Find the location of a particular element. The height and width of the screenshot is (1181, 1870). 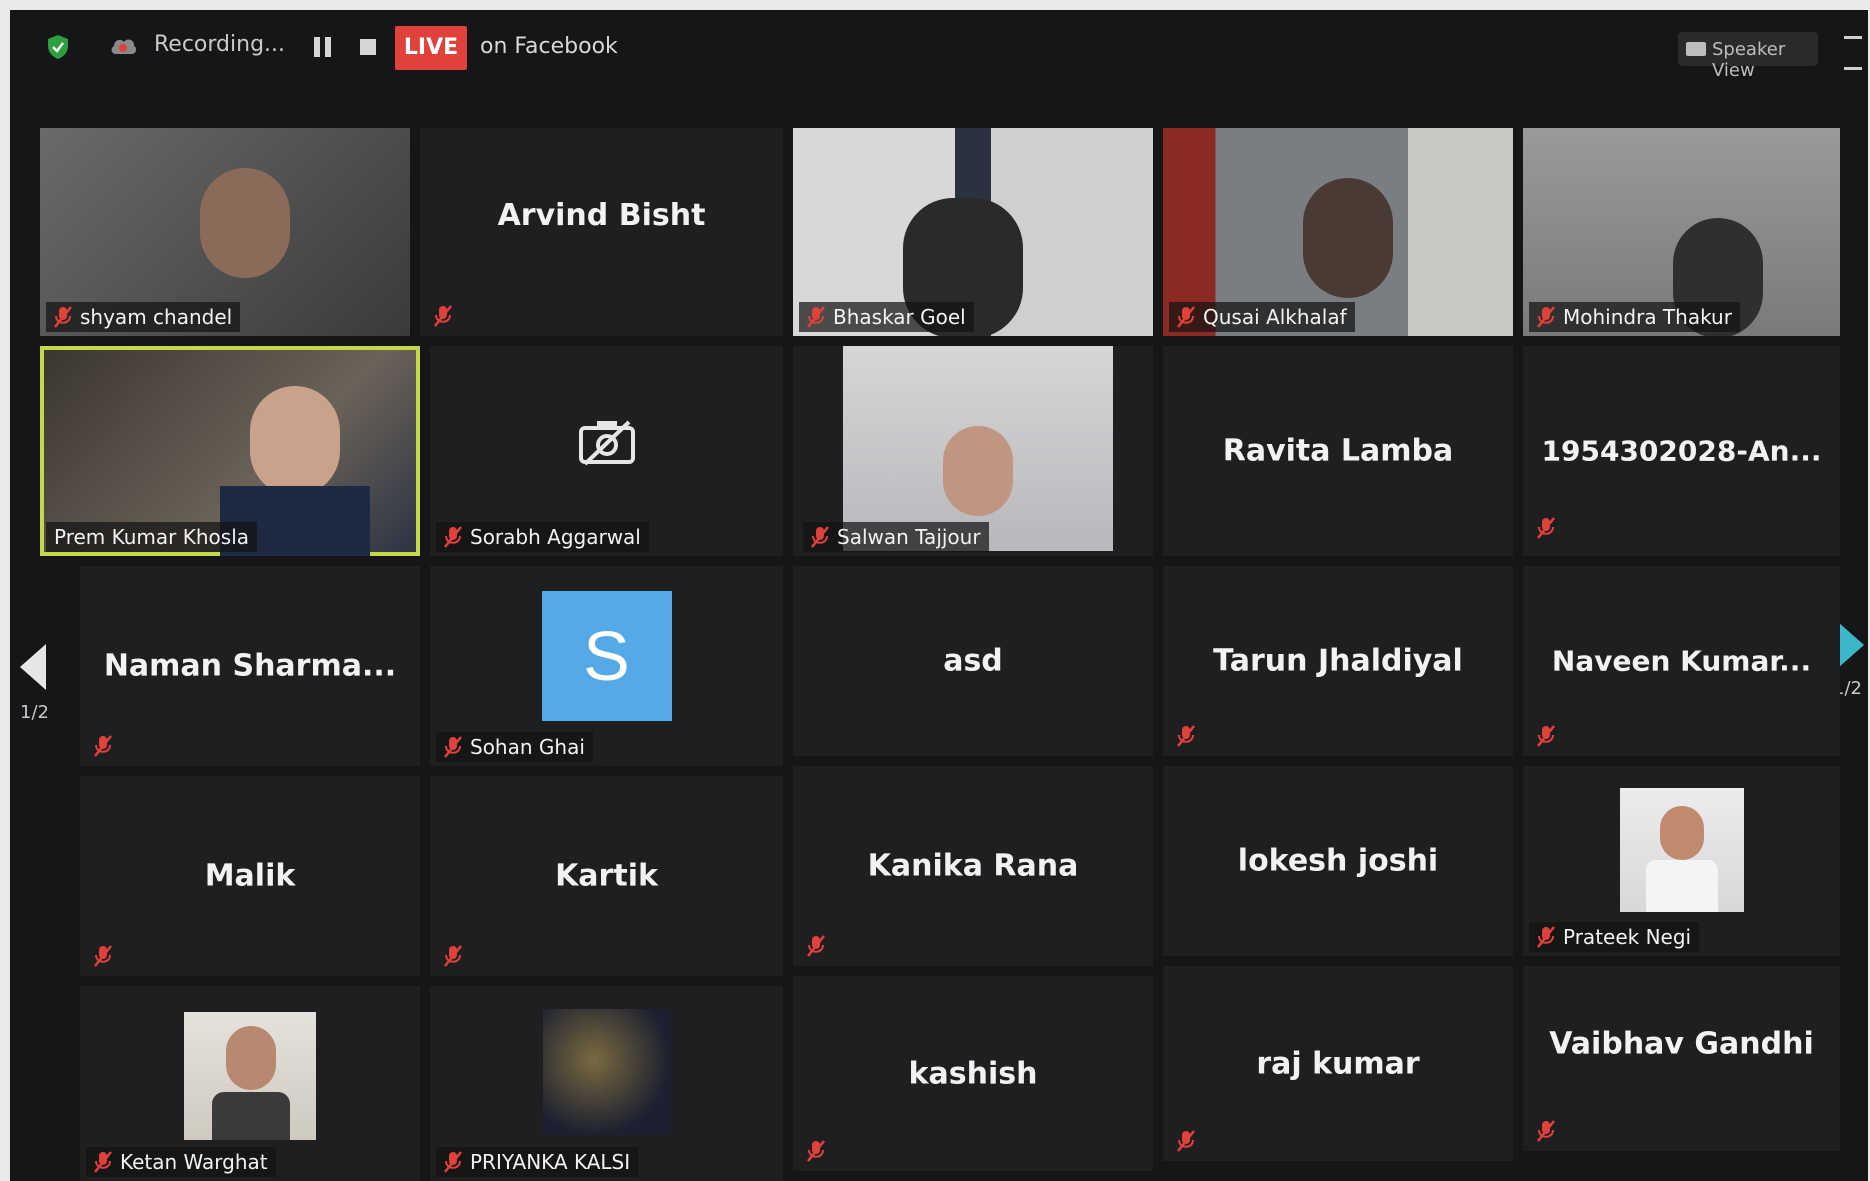

participant-name: Malik is located at coordinates (250, 876).